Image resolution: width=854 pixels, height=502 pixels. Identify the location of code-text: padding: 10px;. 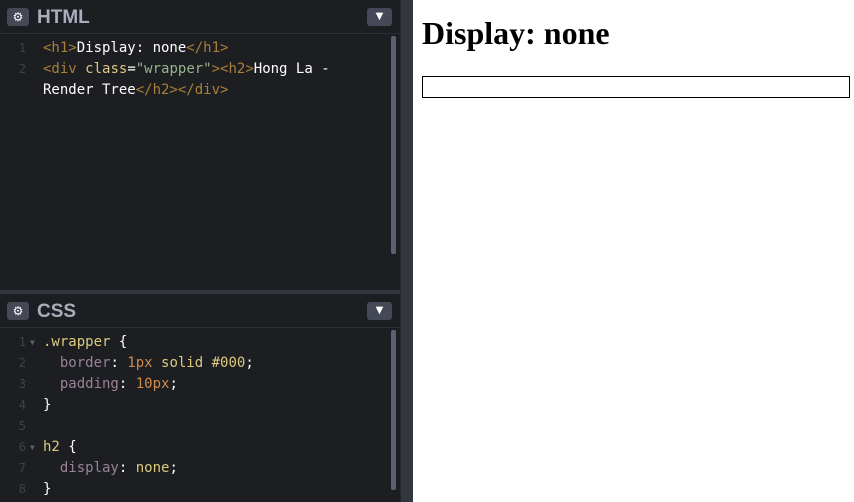
(110, 384).